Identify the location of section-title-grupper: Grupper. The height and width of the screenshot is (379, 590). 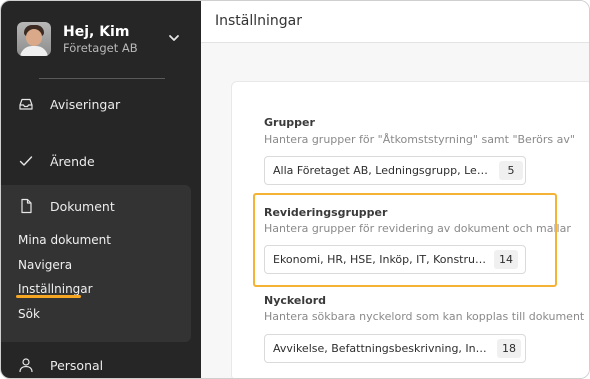
(289, 122).